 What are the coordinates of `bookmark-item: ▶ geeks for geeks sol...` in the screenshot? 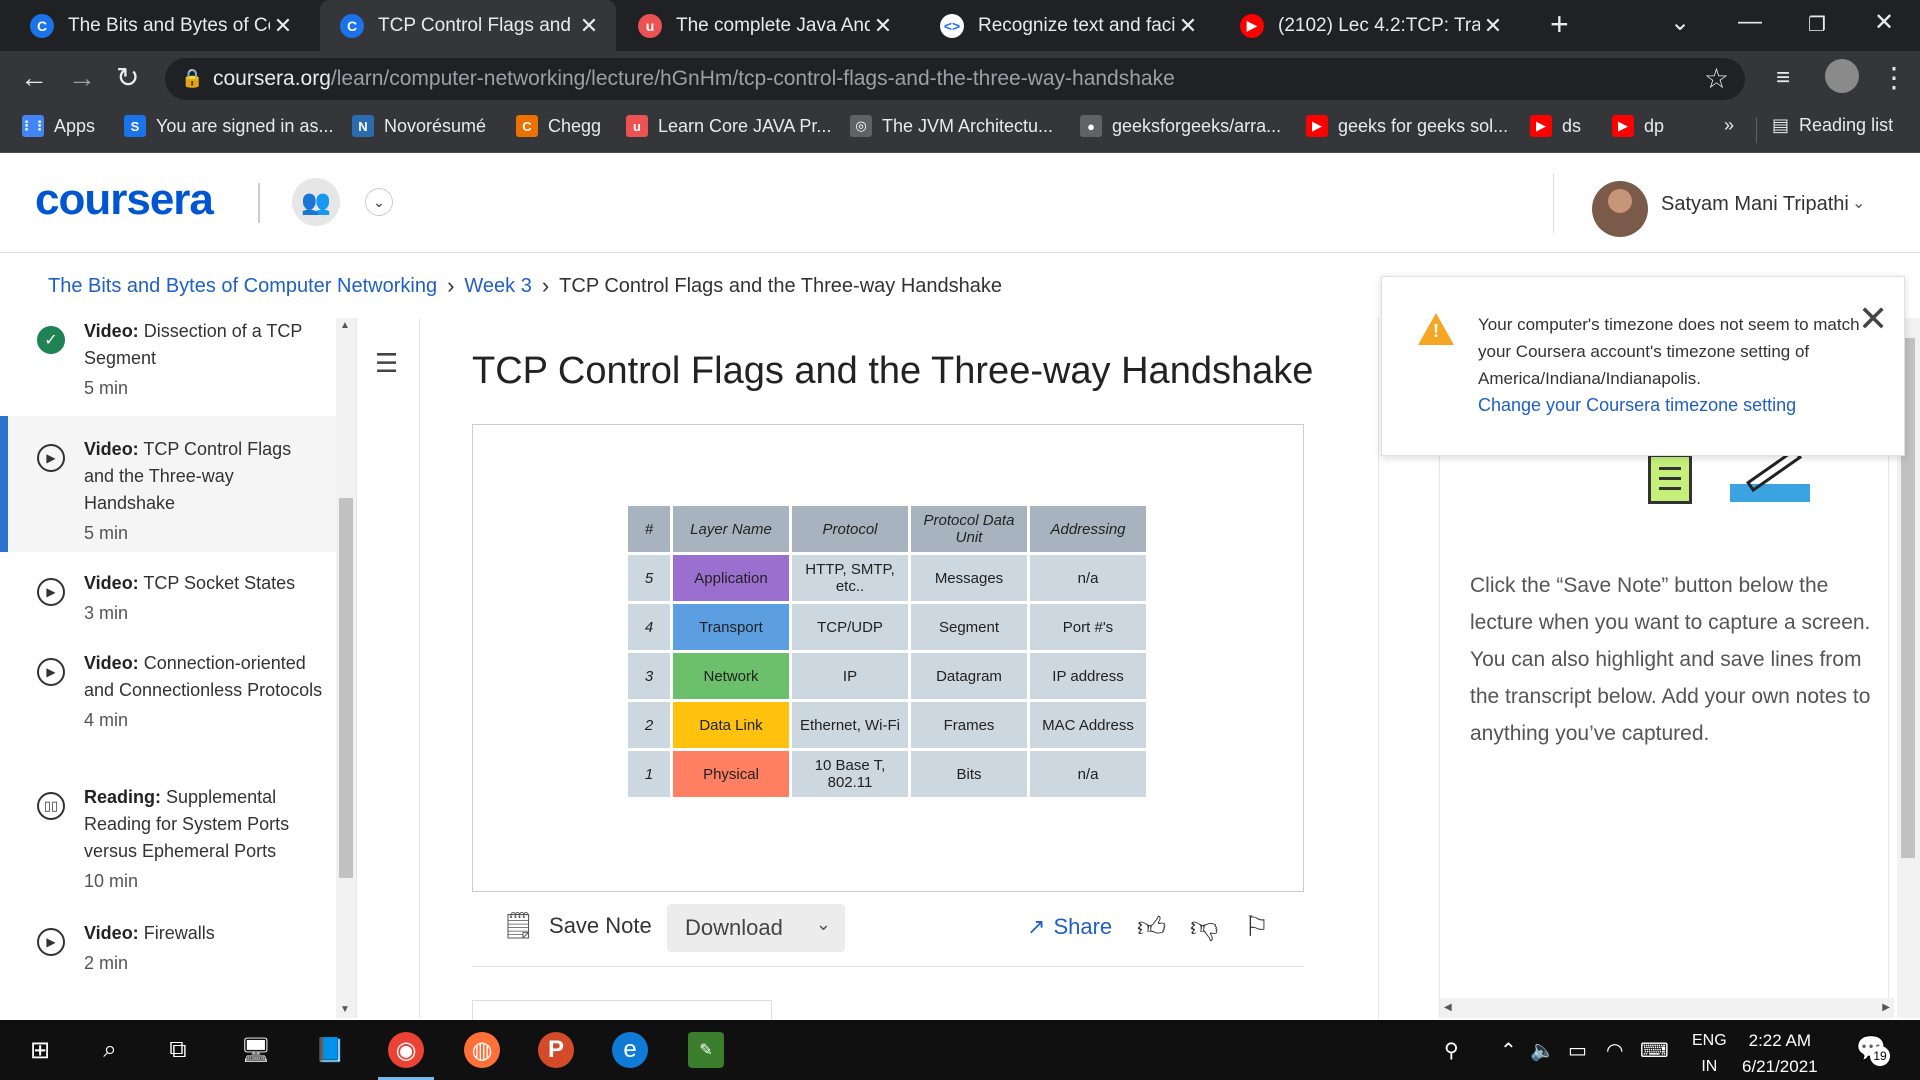 It's located at (1407, 126).